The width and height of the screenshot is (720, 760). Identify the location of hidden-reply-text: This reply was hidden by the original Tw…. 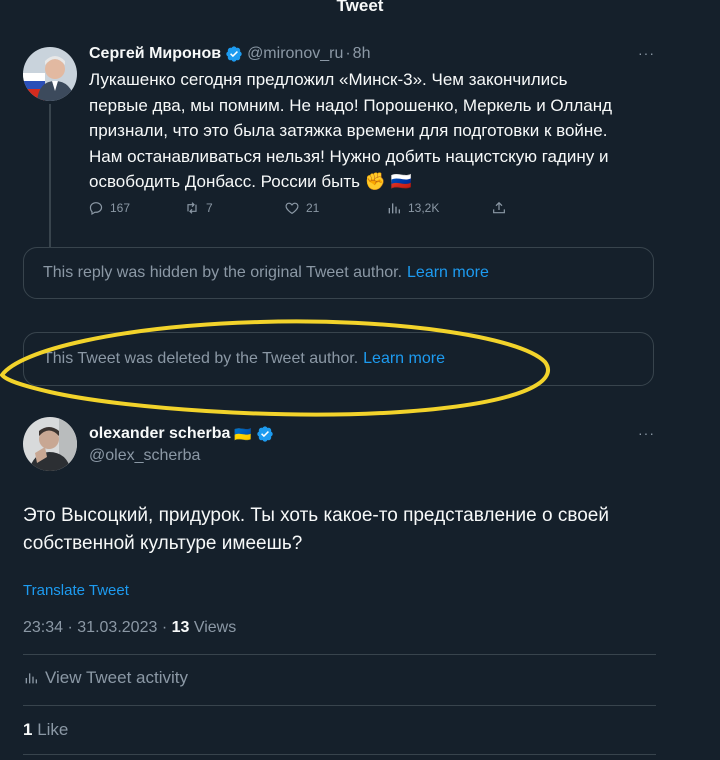
(223, 272).